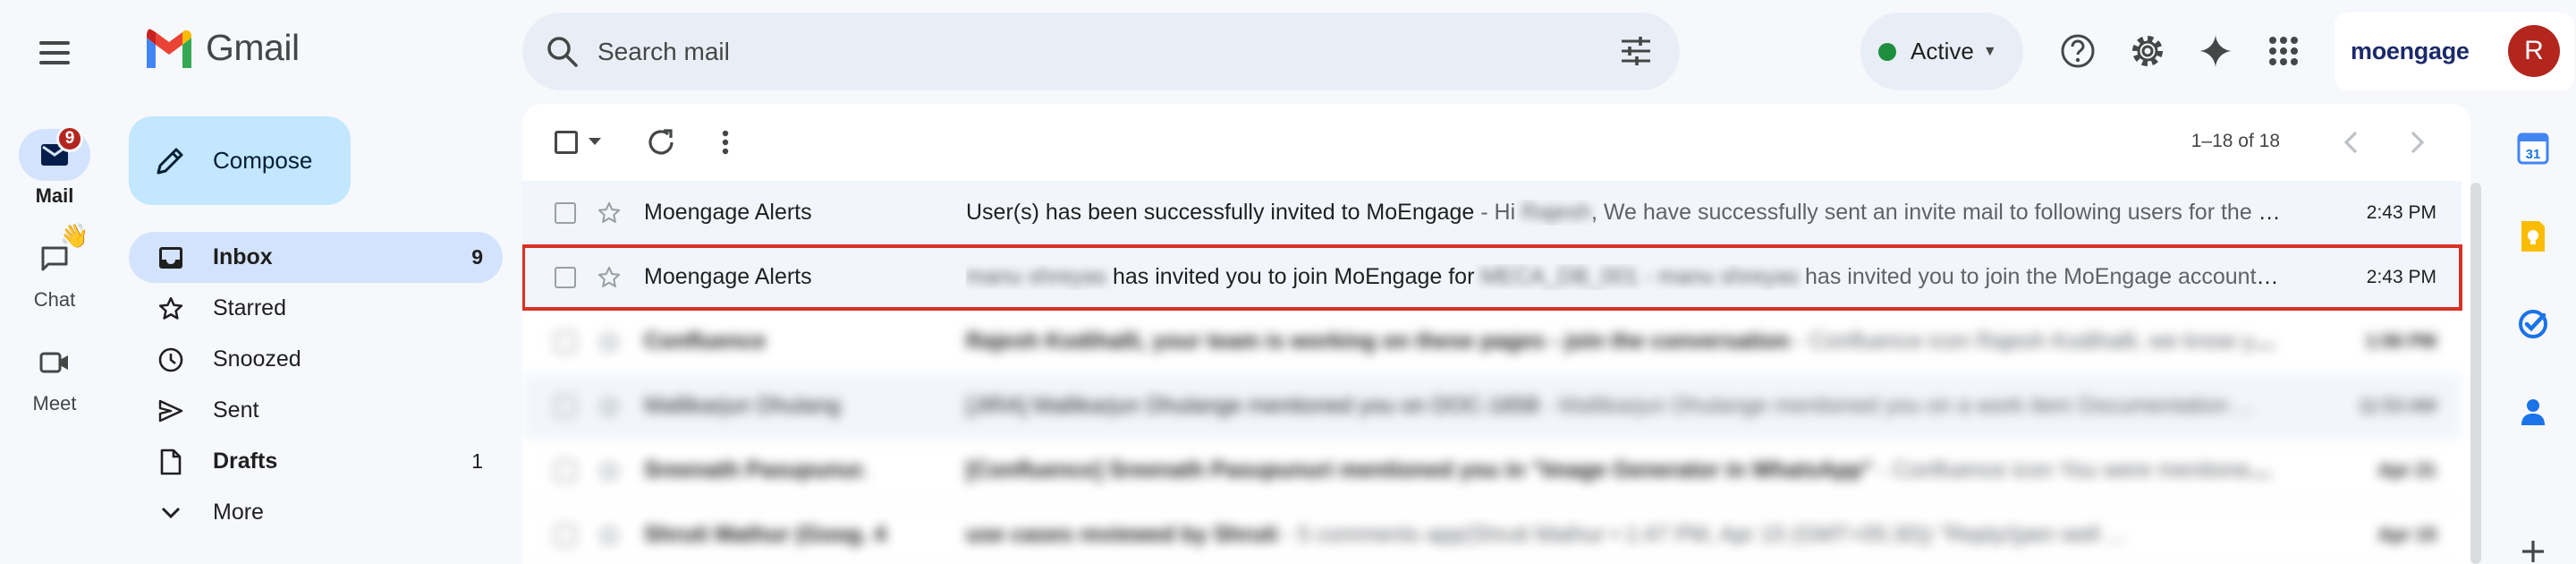  I want to click on keep-icon, so click(2533, 236).